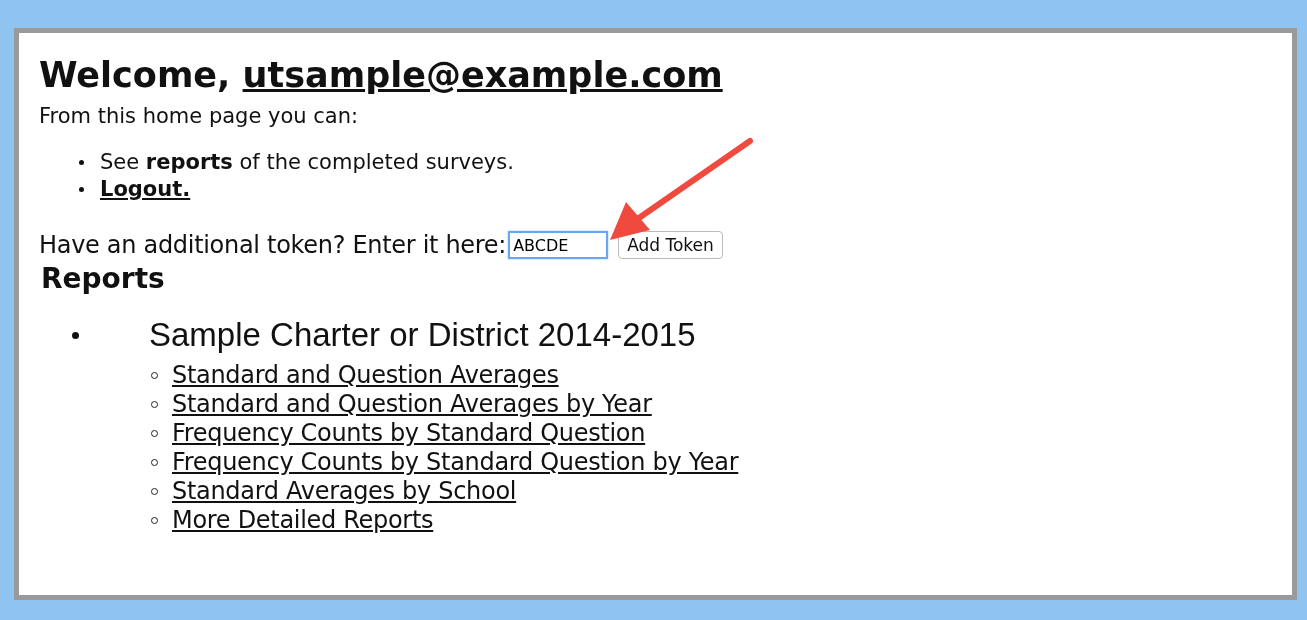 The height and width of the screenshot is (620, 1307). I want to click on logout-link: Logout., so click(145, 189).